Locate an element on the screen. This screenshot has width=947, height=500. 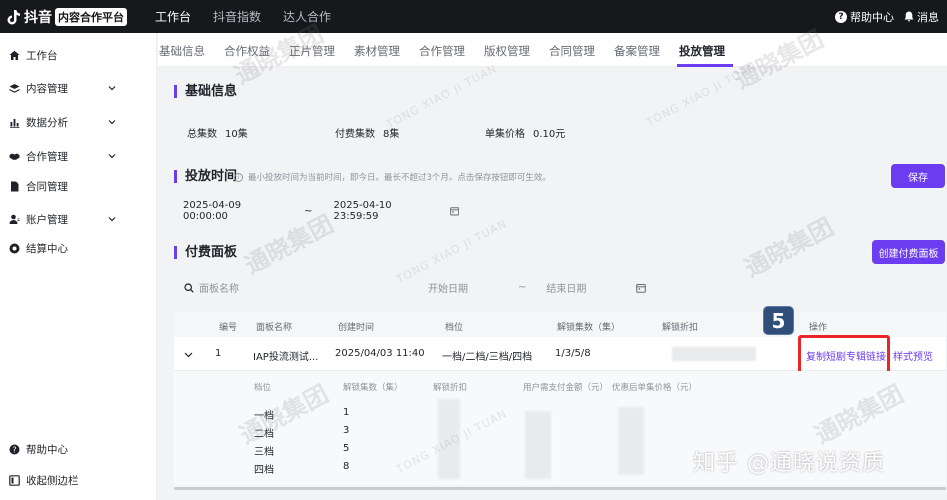
style-preview-button: 样式预览 is located at coordinates (913, 355).